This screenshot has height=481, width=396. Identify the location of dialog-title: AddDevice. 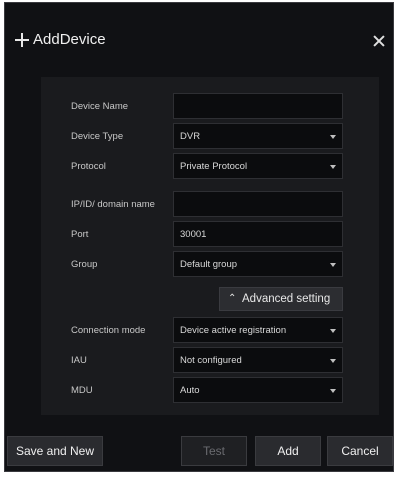
(69, 39).